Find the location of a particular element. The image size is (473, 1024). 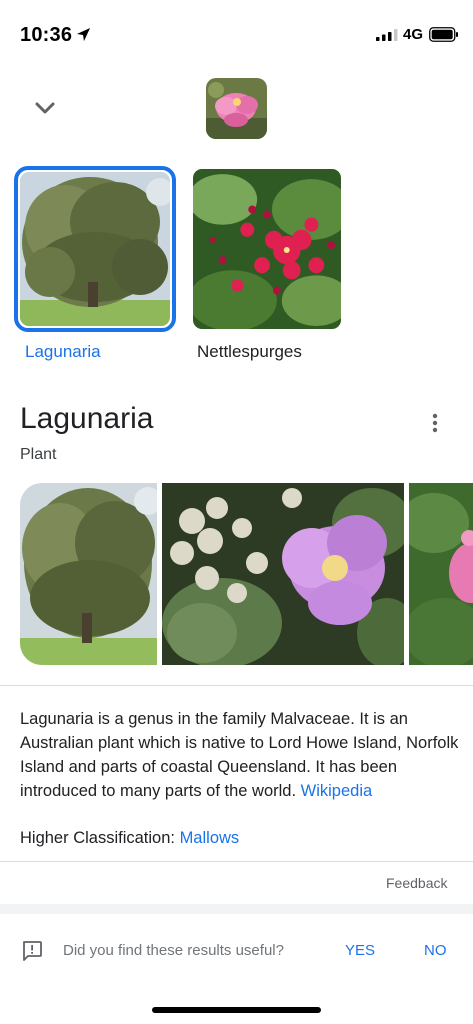

entity-title: Lagunaria is located at coordinates (87, 418).